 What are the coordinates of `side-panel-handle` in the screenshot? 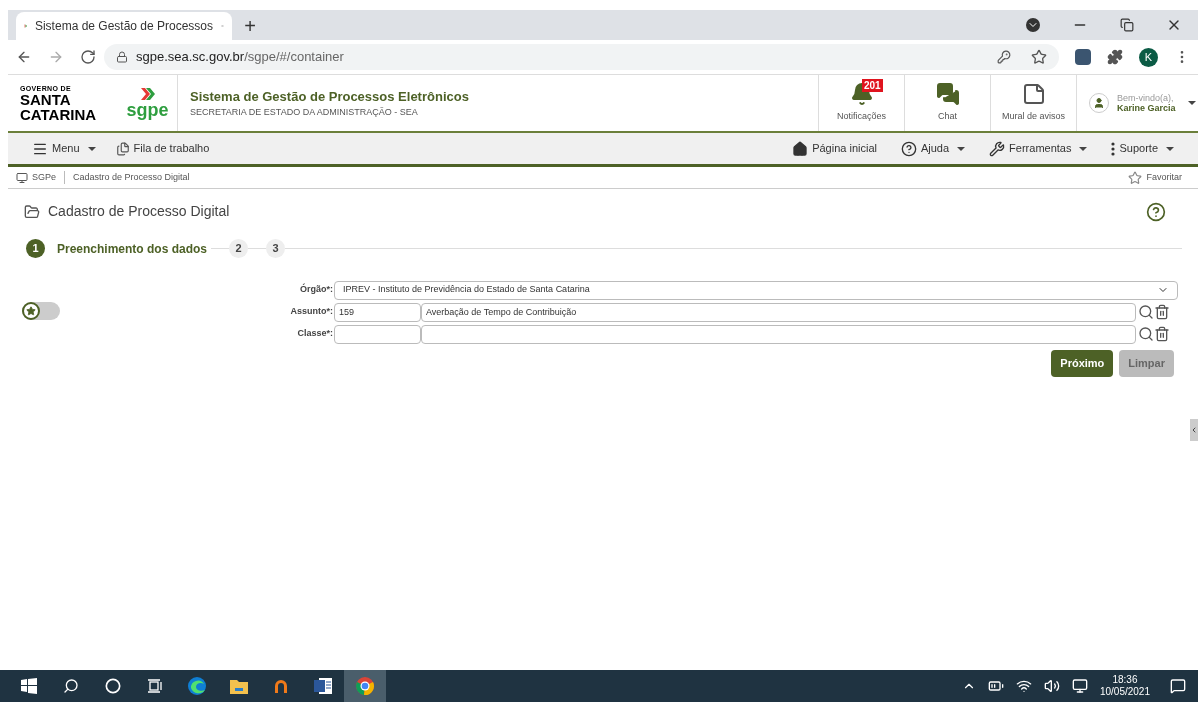 It's located at (1194, 430).